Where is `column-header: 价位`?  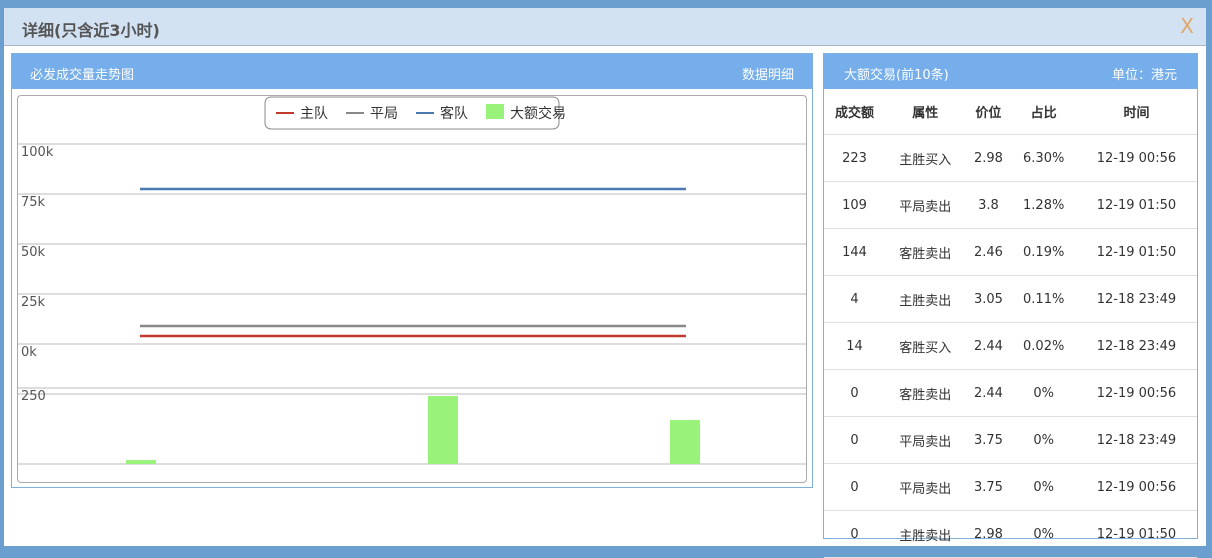 column-header: 价位 is located at coordinates (988, 112).